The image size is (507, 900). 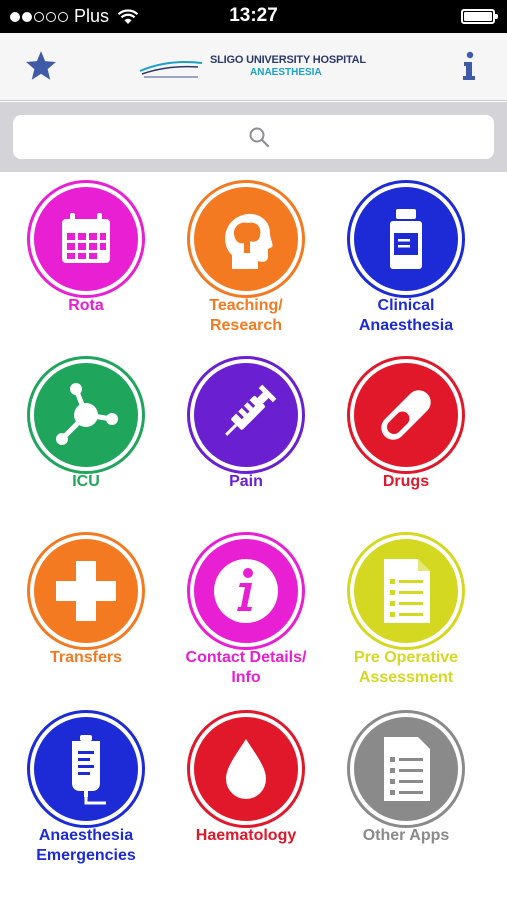 I want to click on molecule-icon, so click(x=86, y=415).